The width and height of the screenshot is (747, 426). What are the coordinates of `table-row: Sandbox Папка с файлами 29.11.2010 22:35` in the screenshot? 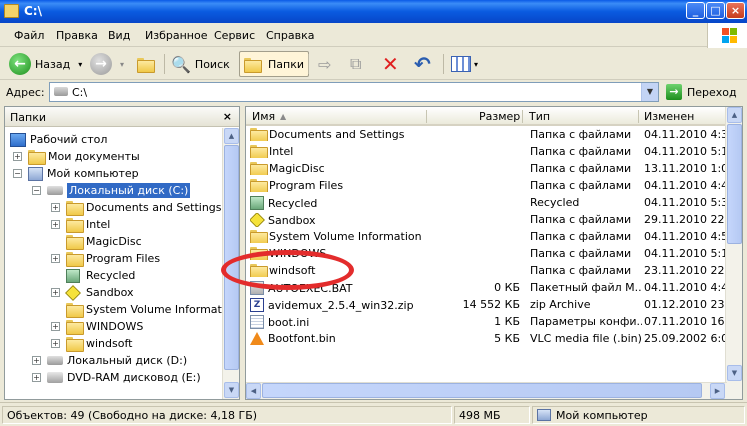 It's located at (496, 219).